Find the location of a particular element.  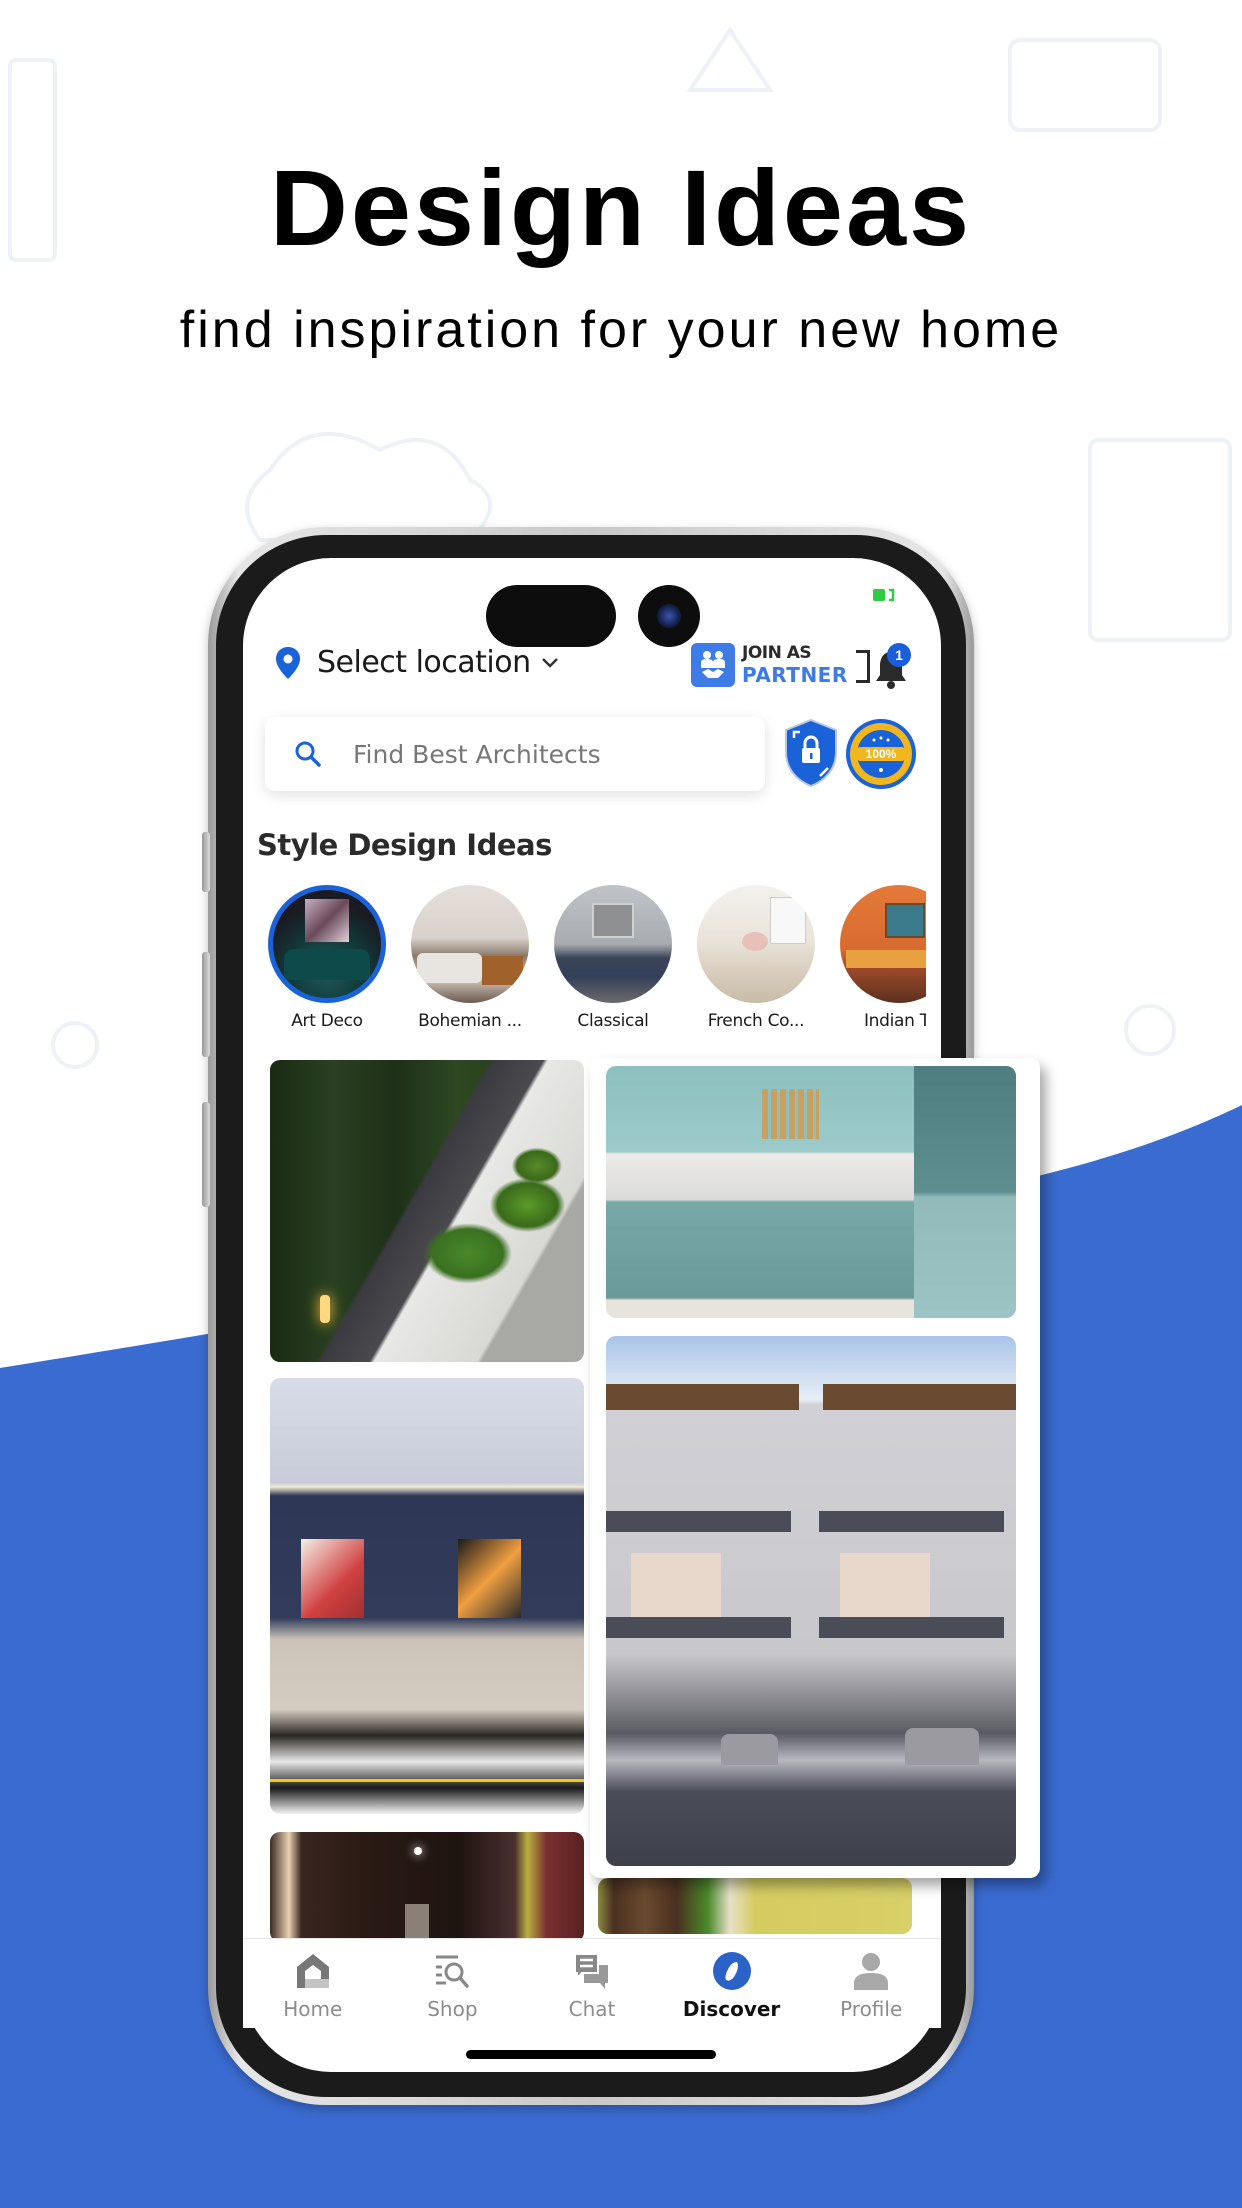

gallery-tile-dark-corridor is located at coordinates (427, 1887).